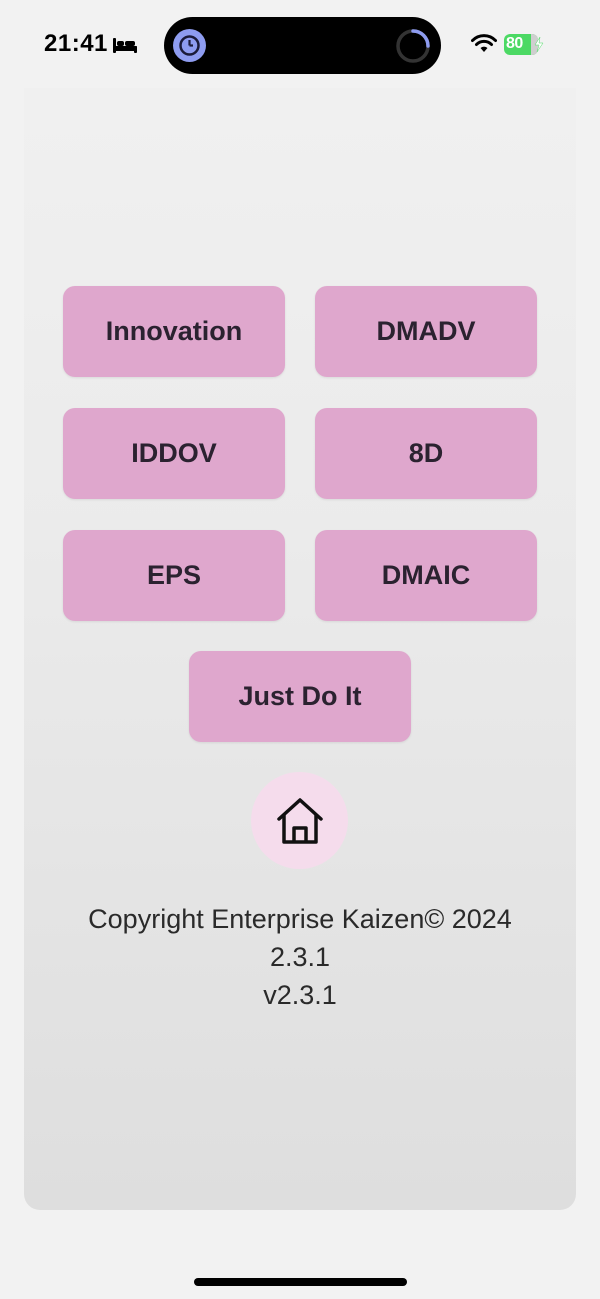 This screenshot has width=600, height=1299. What do you see at coordinates (413, 46) in the screenshot?
I see `activity-ring-icon` at bounding box center [413, 46].